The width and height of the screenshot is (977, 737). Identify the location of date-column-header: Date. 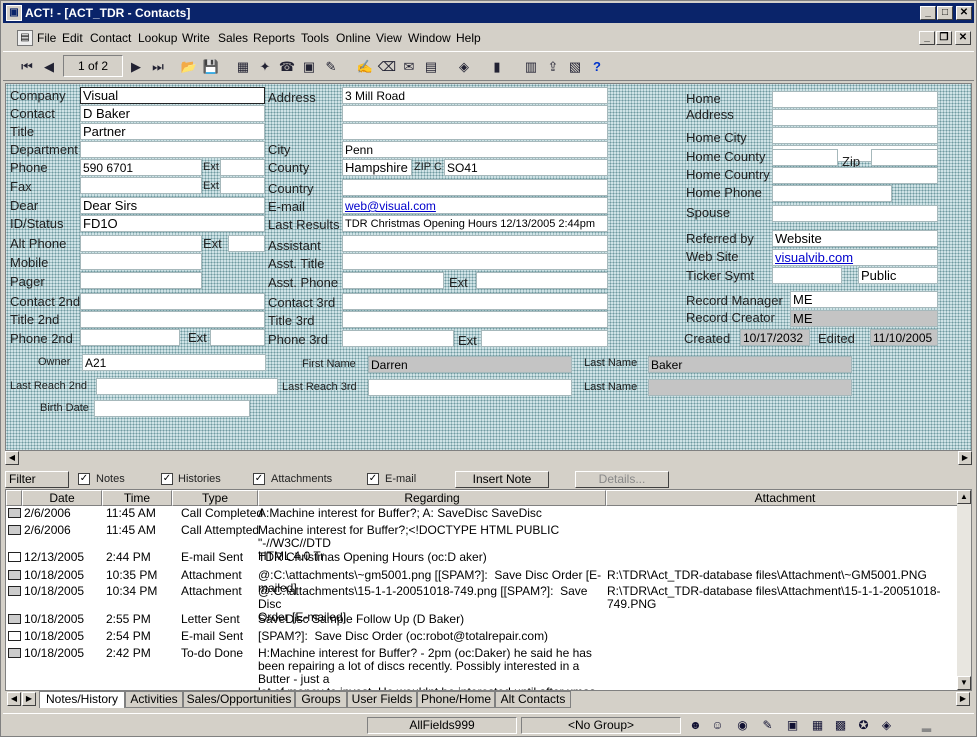
(62, 498).